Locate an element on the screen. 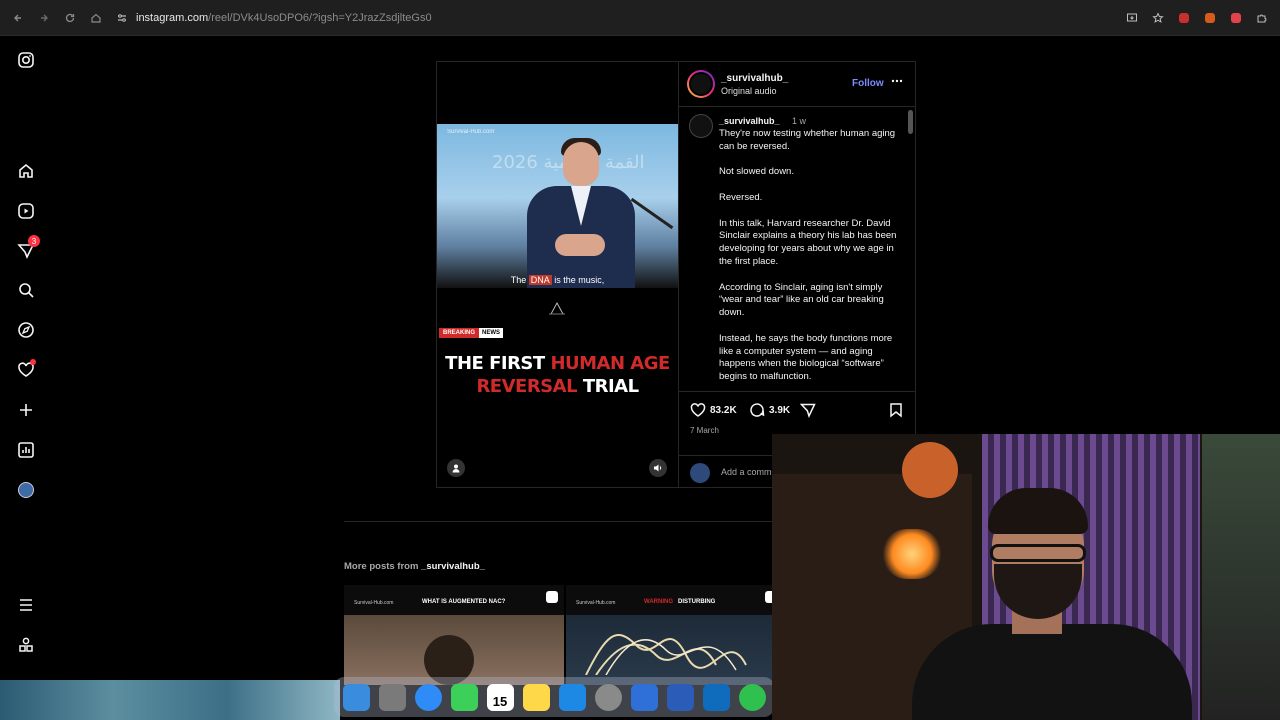 The image size is (1280, 720). install-app-icon is located at coordinates (1132, 18).